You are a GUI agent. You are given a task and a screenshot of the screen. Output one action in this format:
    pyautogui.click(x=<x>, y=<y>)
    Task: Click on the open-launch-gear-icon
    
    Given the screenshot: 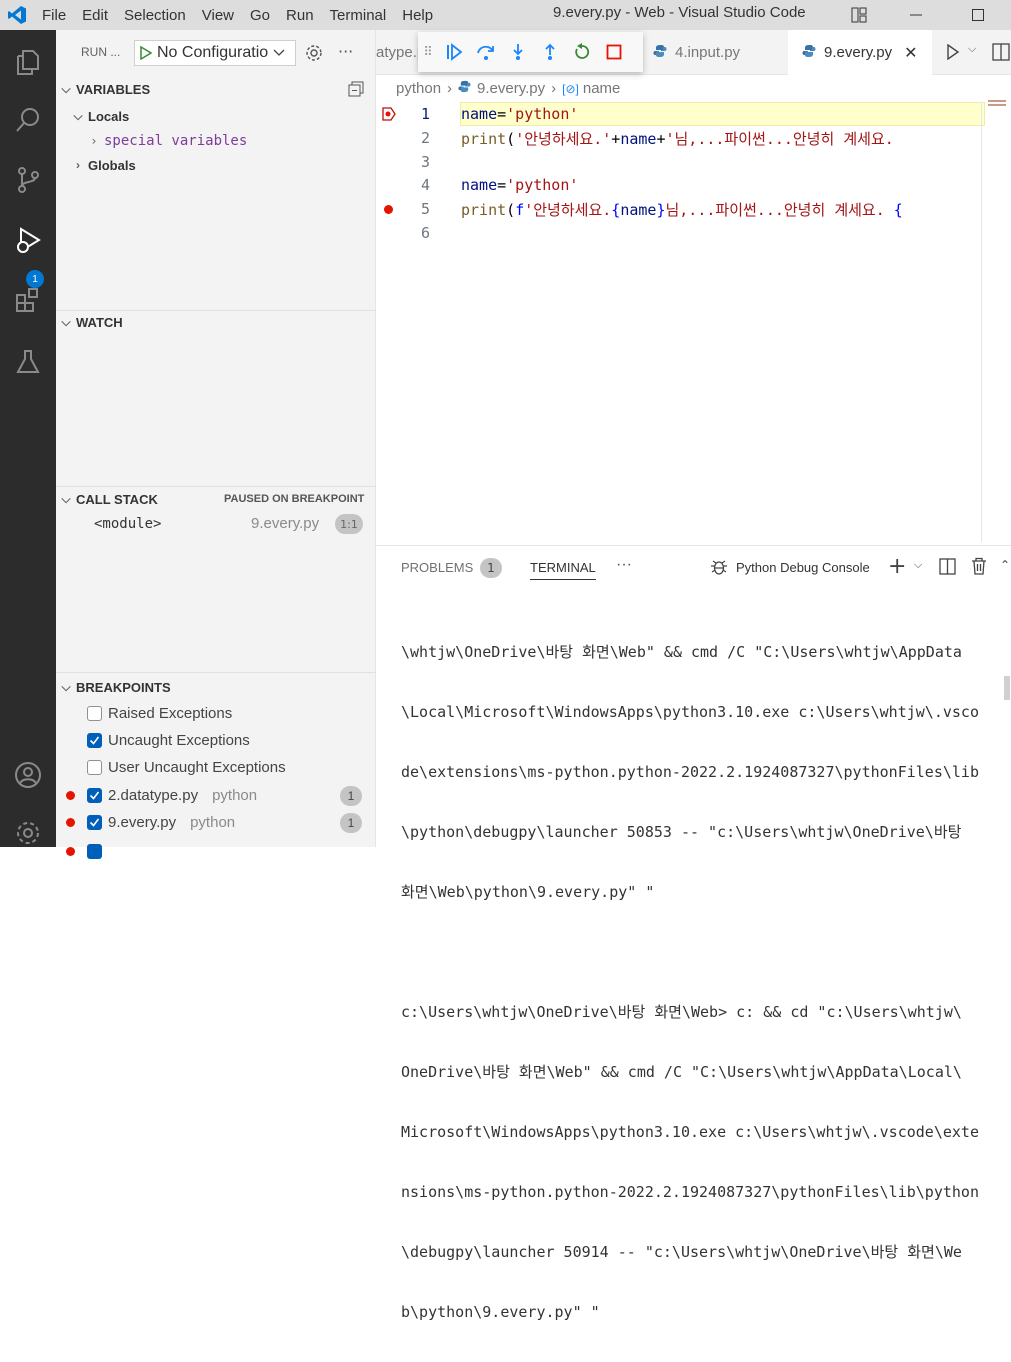 What is the action you would take?
    pyautogui.click(x=314, y=55)
    